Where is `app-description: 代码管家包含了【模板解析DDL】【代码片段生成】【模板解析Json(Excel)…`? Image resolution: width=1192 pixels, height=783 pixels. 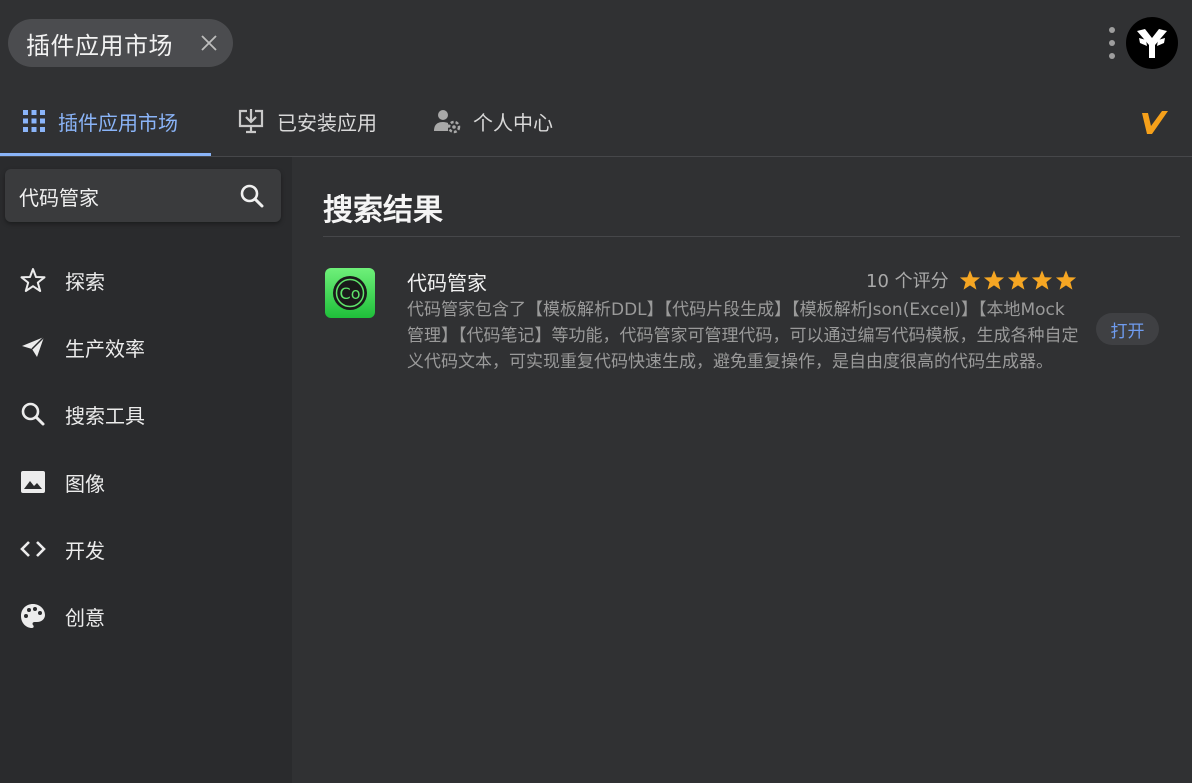 app-description: 代码管家包含了【模板解析DDL】【代码片段生成】【模板解析Json(Excel)… is located at coordinates (743, 336).